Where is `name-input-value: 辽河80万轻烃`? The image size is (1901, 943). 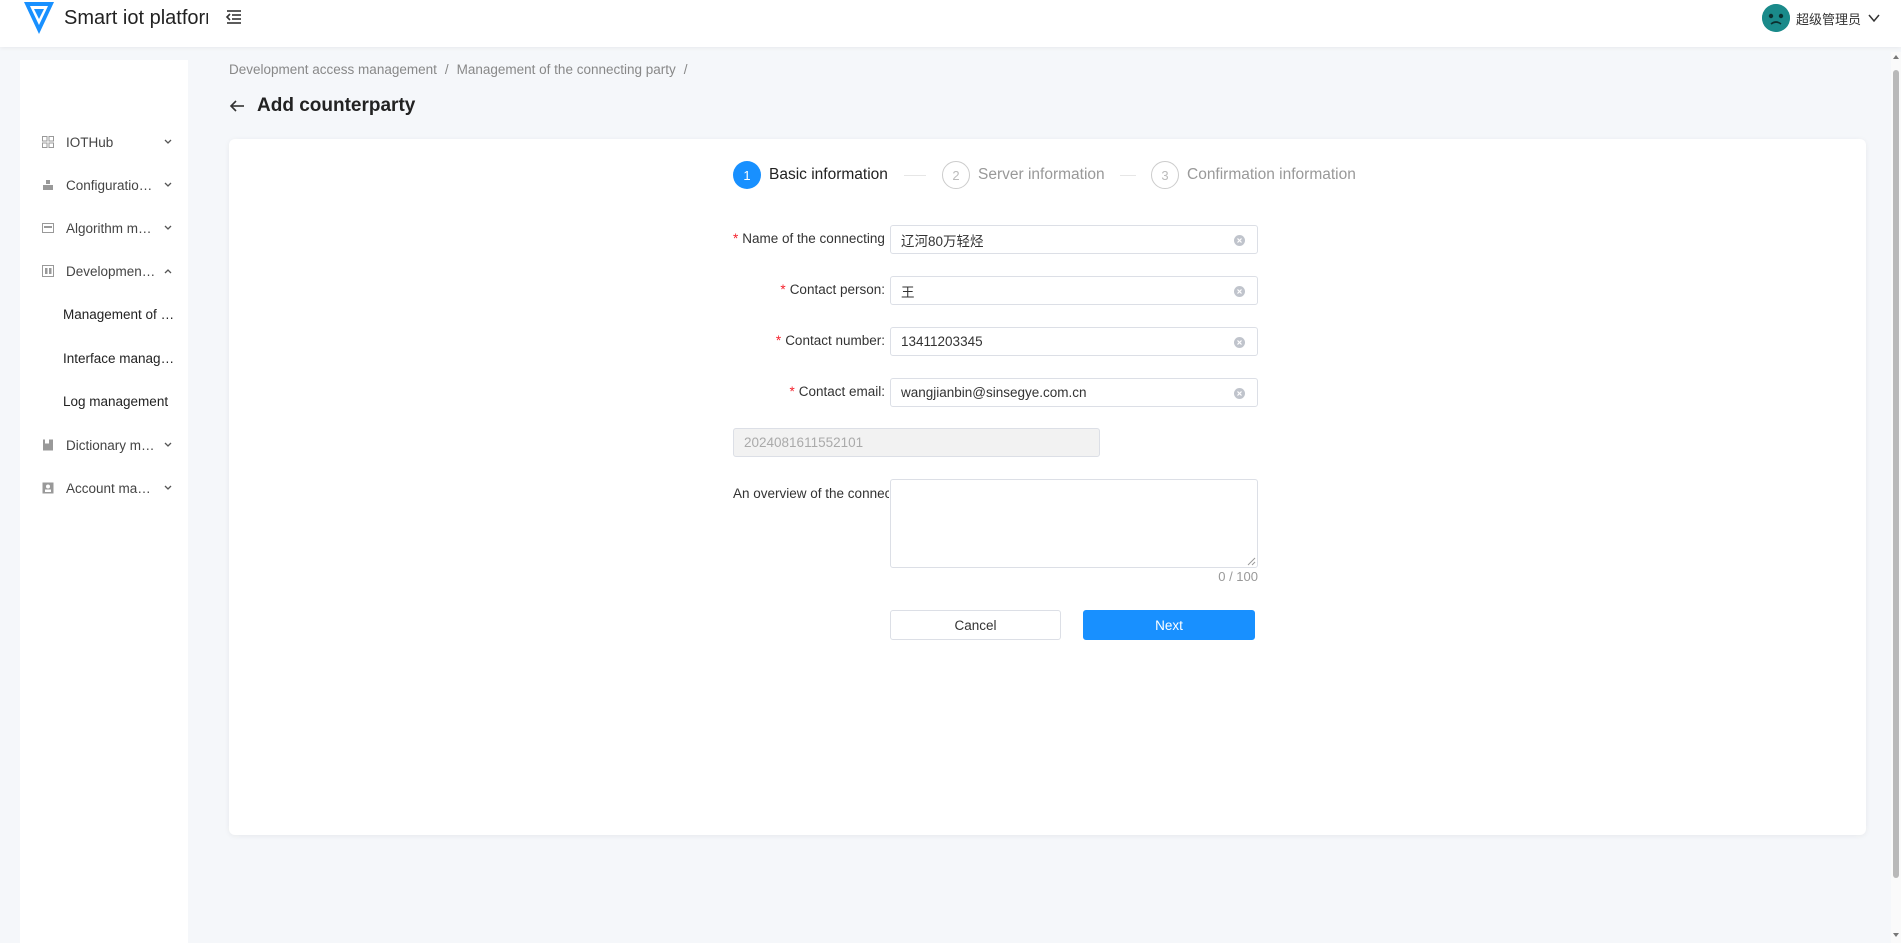
name-input-value: 辽河80万轻烃 is located at coordinates (942, 241).